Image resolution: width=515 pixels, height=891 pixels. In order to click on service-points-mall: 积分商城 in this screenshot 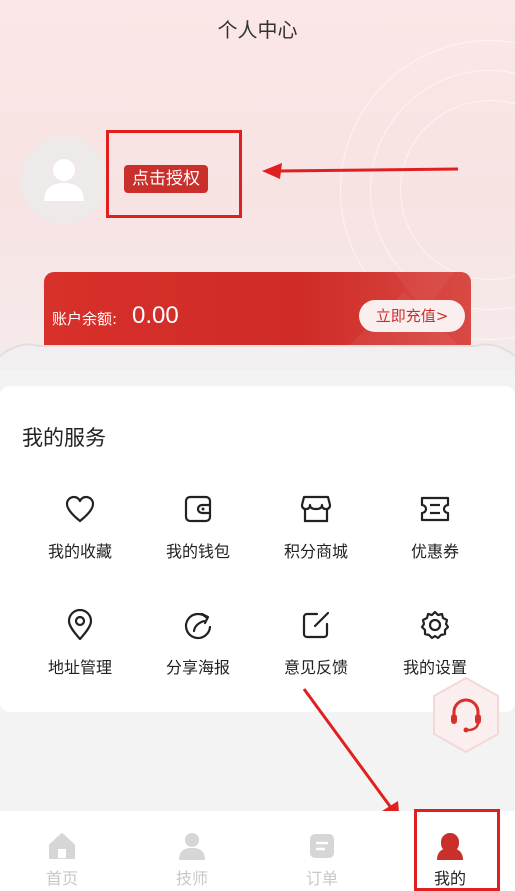, I will do `click(316, 532)`.